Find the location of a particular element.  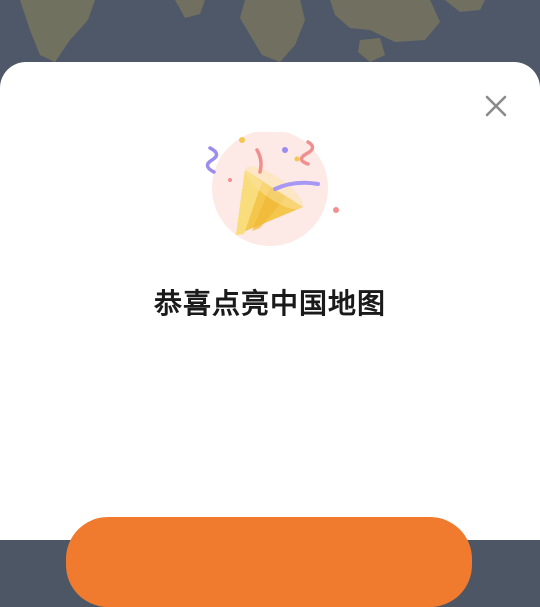

confirm-button is located at coordinates (269, 562).